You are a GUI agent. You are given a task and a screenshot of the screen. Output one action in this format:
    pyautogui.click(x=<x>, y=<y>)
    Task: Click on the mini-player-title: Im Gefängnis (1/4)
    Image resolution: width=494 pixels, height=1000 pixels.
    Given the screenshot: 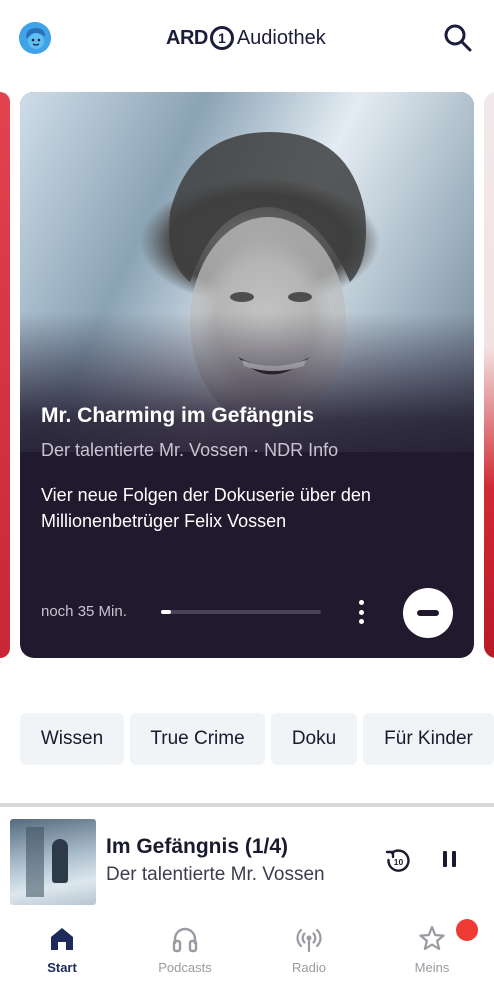 What is the action you would take?
    pyautogui.click(x=197, y=846)
    